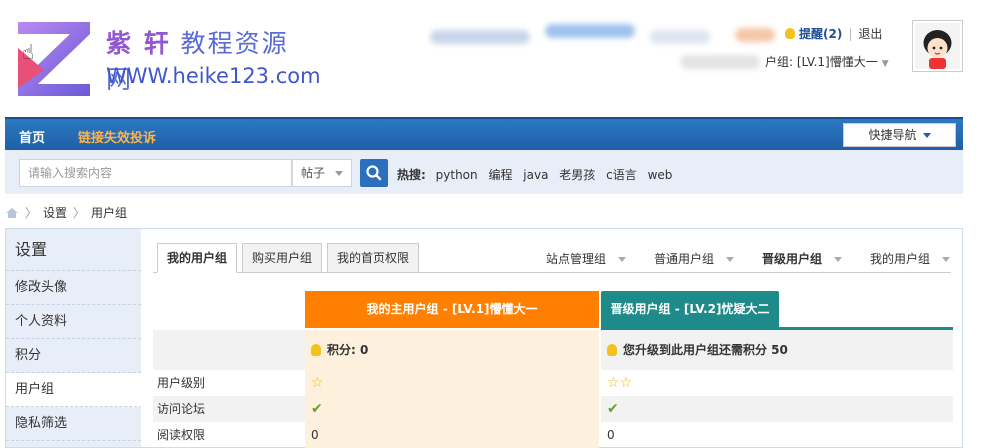 The width and height of the screenshot is (995, 448). Describe the element at coordinates (313, 173) in the screenshot. I see `search-type-label: 帖子` at that location.